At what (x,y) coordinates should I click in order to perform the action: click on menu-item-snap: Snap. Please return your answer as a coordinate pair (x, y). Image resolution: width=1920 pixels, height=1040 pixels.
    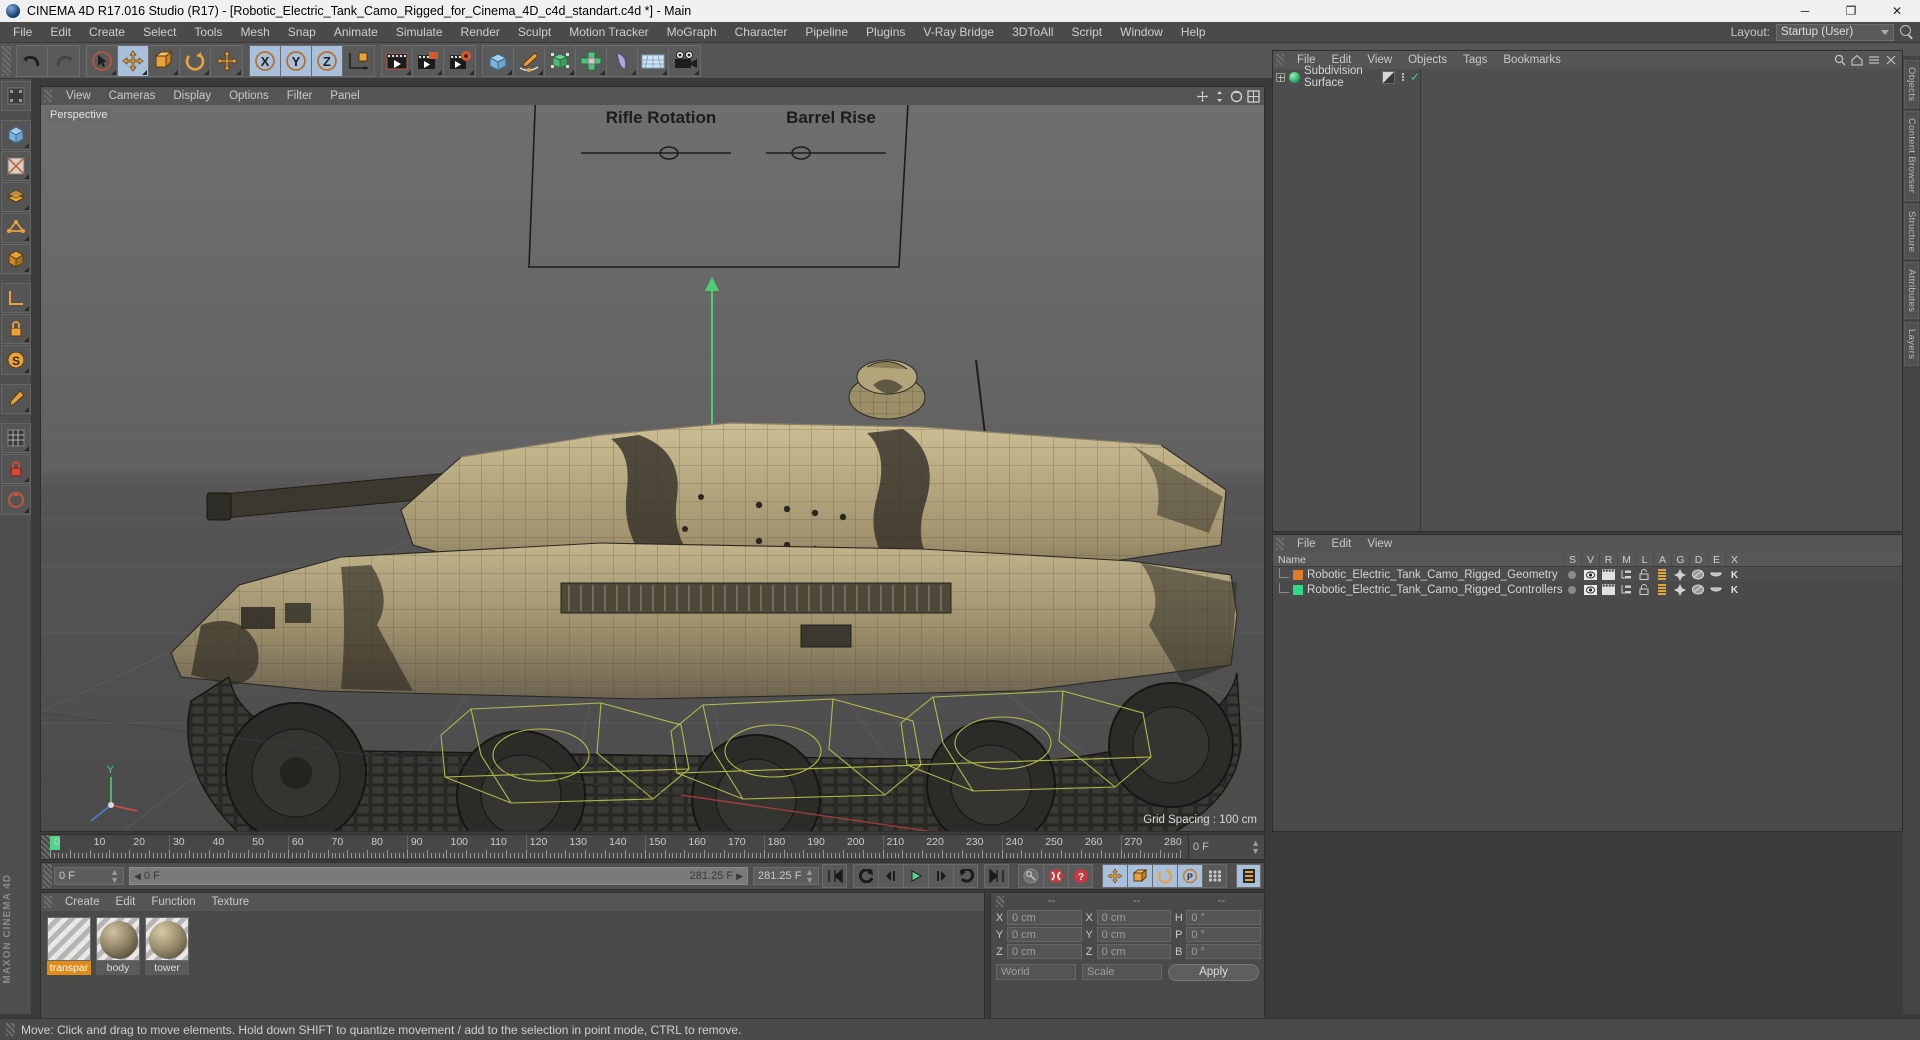
    Looking at the image, I should click on (302, 32).